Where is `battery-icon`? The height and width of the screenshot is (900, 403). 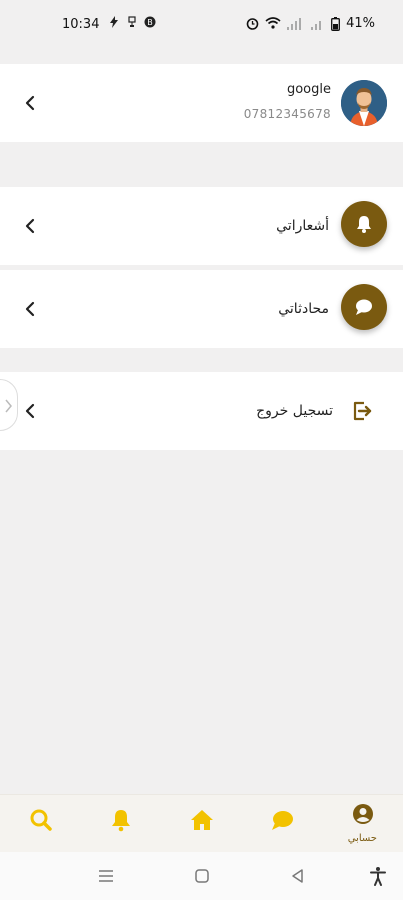 battery-icon is located at coordinates (336, 23).